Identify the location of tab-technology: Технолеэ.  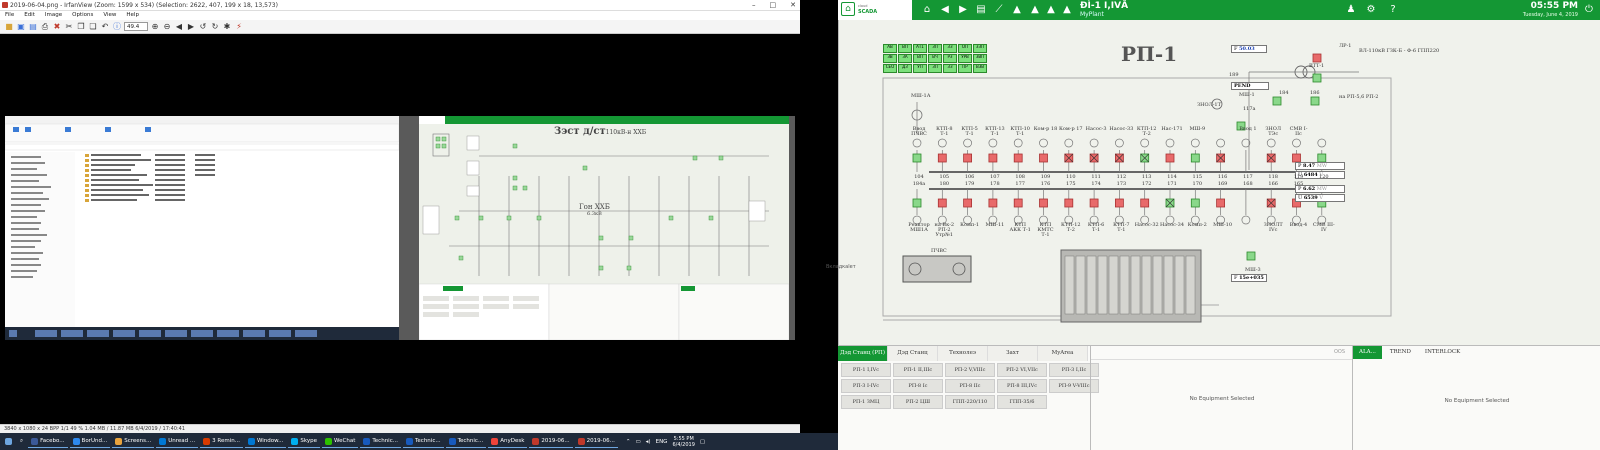
(963, 353).